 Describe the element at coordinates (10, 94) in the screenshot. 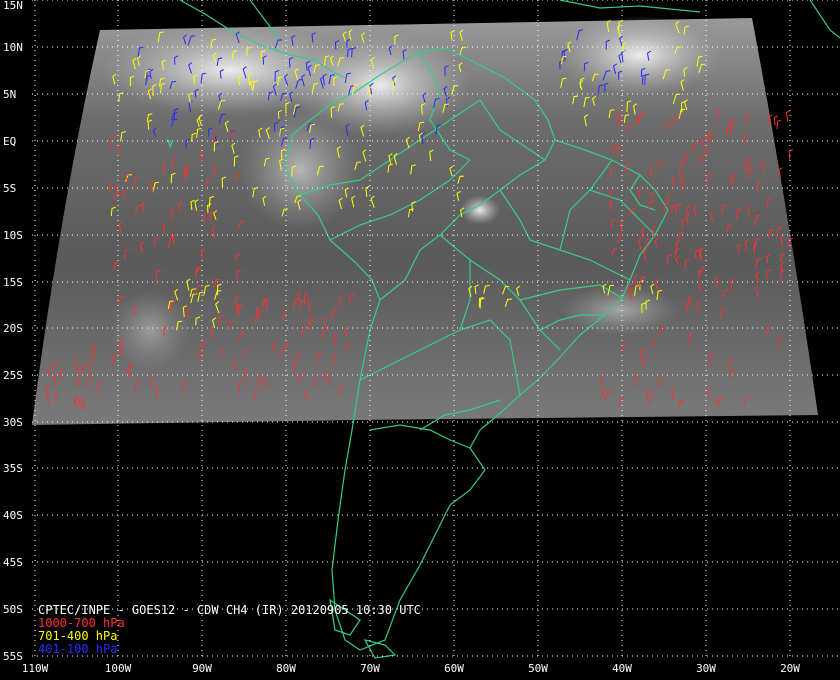

I see `latitude-label: 5N` at that location.